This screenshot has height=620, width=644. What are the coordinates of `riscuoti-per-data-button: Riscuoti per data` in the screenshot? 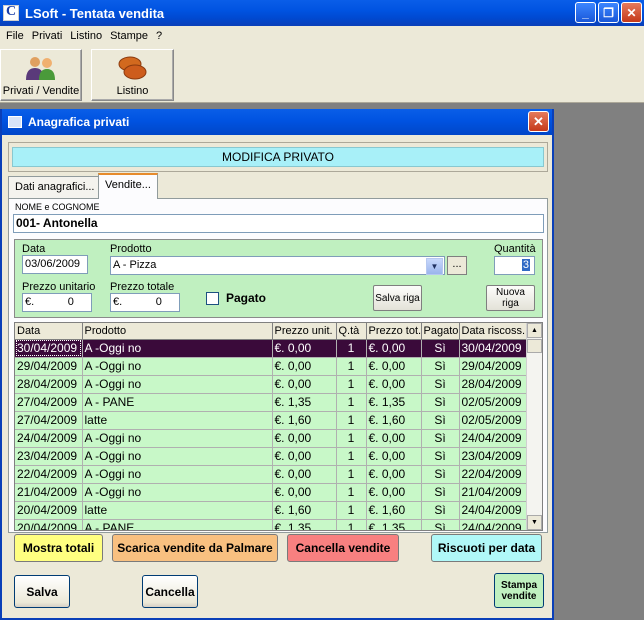 It's located at (486, 548).